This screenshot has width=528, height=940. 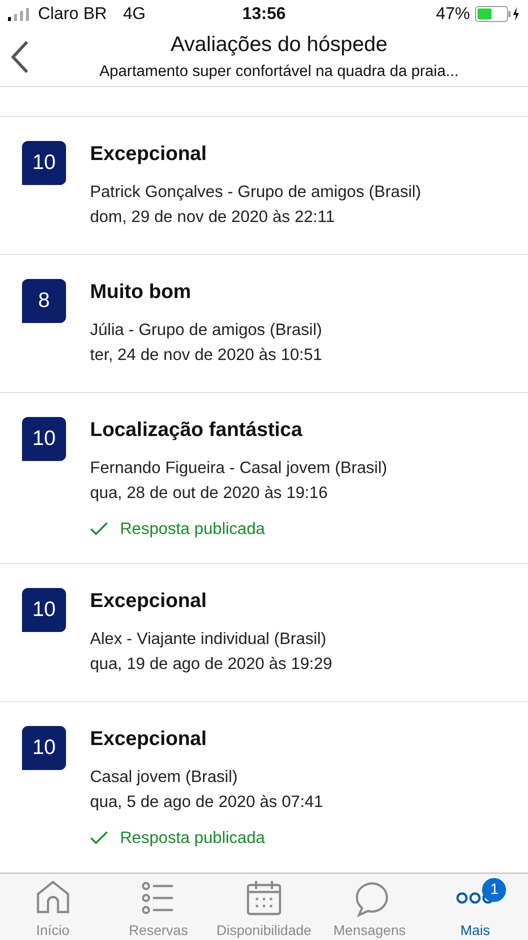 I want to click on clock-time: 13:56, so click(x=264, y=14).